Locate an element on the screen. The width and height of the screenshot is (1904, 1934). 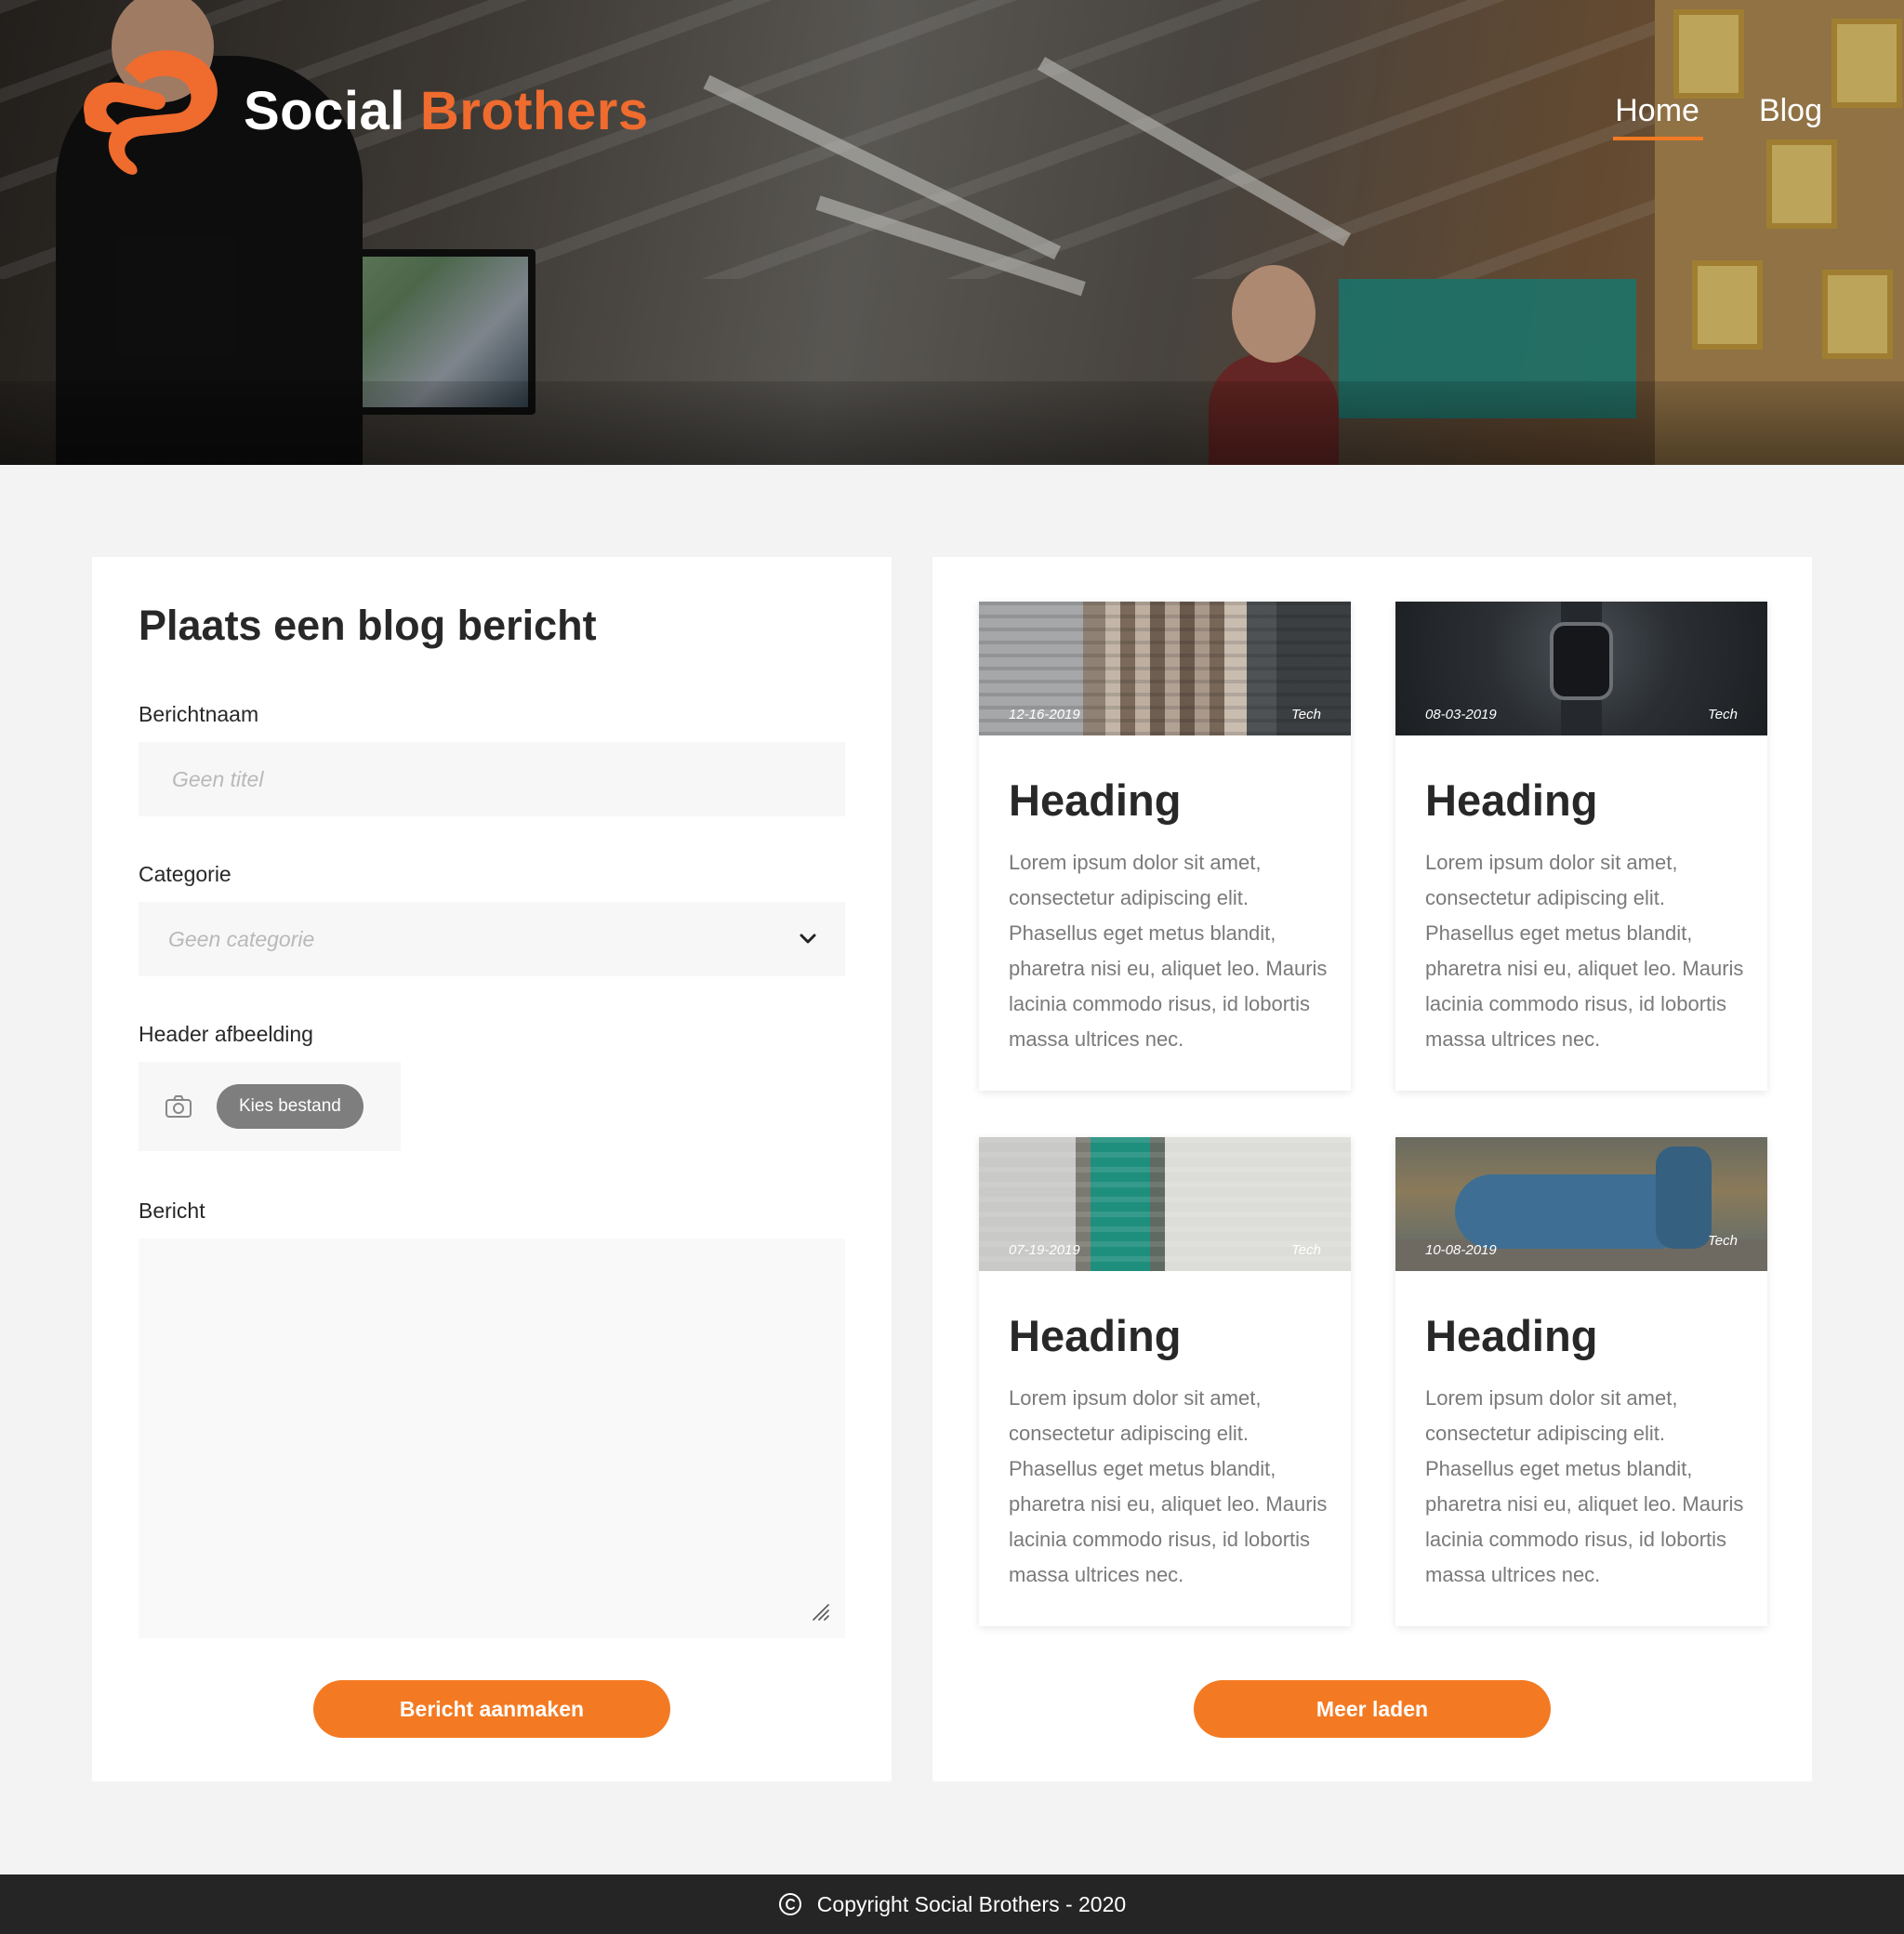
brand-logo: Social Brothers is located at coordinates (362, 111).